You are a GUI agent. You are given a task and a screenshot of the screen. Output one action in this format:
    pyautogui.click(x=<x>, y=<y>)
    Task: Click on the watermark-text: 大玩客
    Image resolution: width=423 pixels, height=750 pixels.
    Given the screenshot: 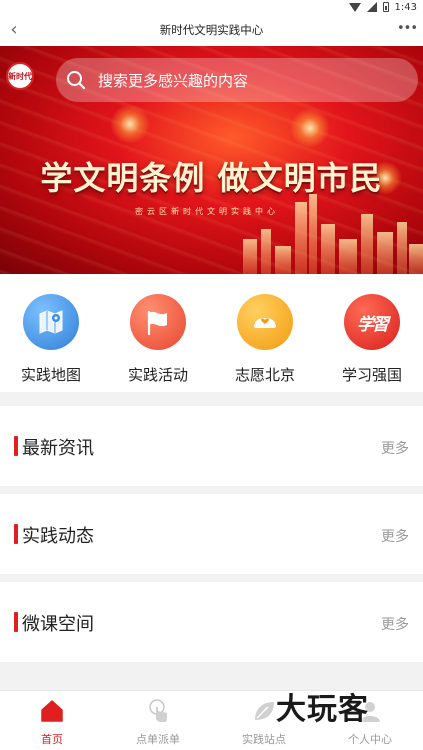 What is the action you would take?
    pyautogui.click(x=322, y=709)
    